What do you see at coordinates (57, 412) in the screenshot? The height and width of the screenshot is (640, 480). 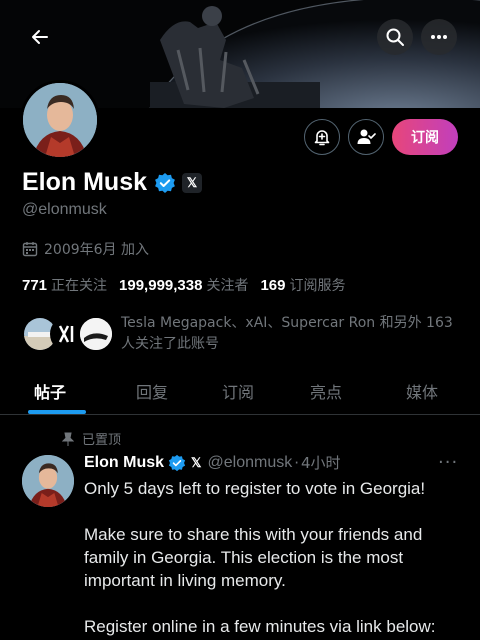 I see `active-tab-indicator` at bounding box center [57, 412].